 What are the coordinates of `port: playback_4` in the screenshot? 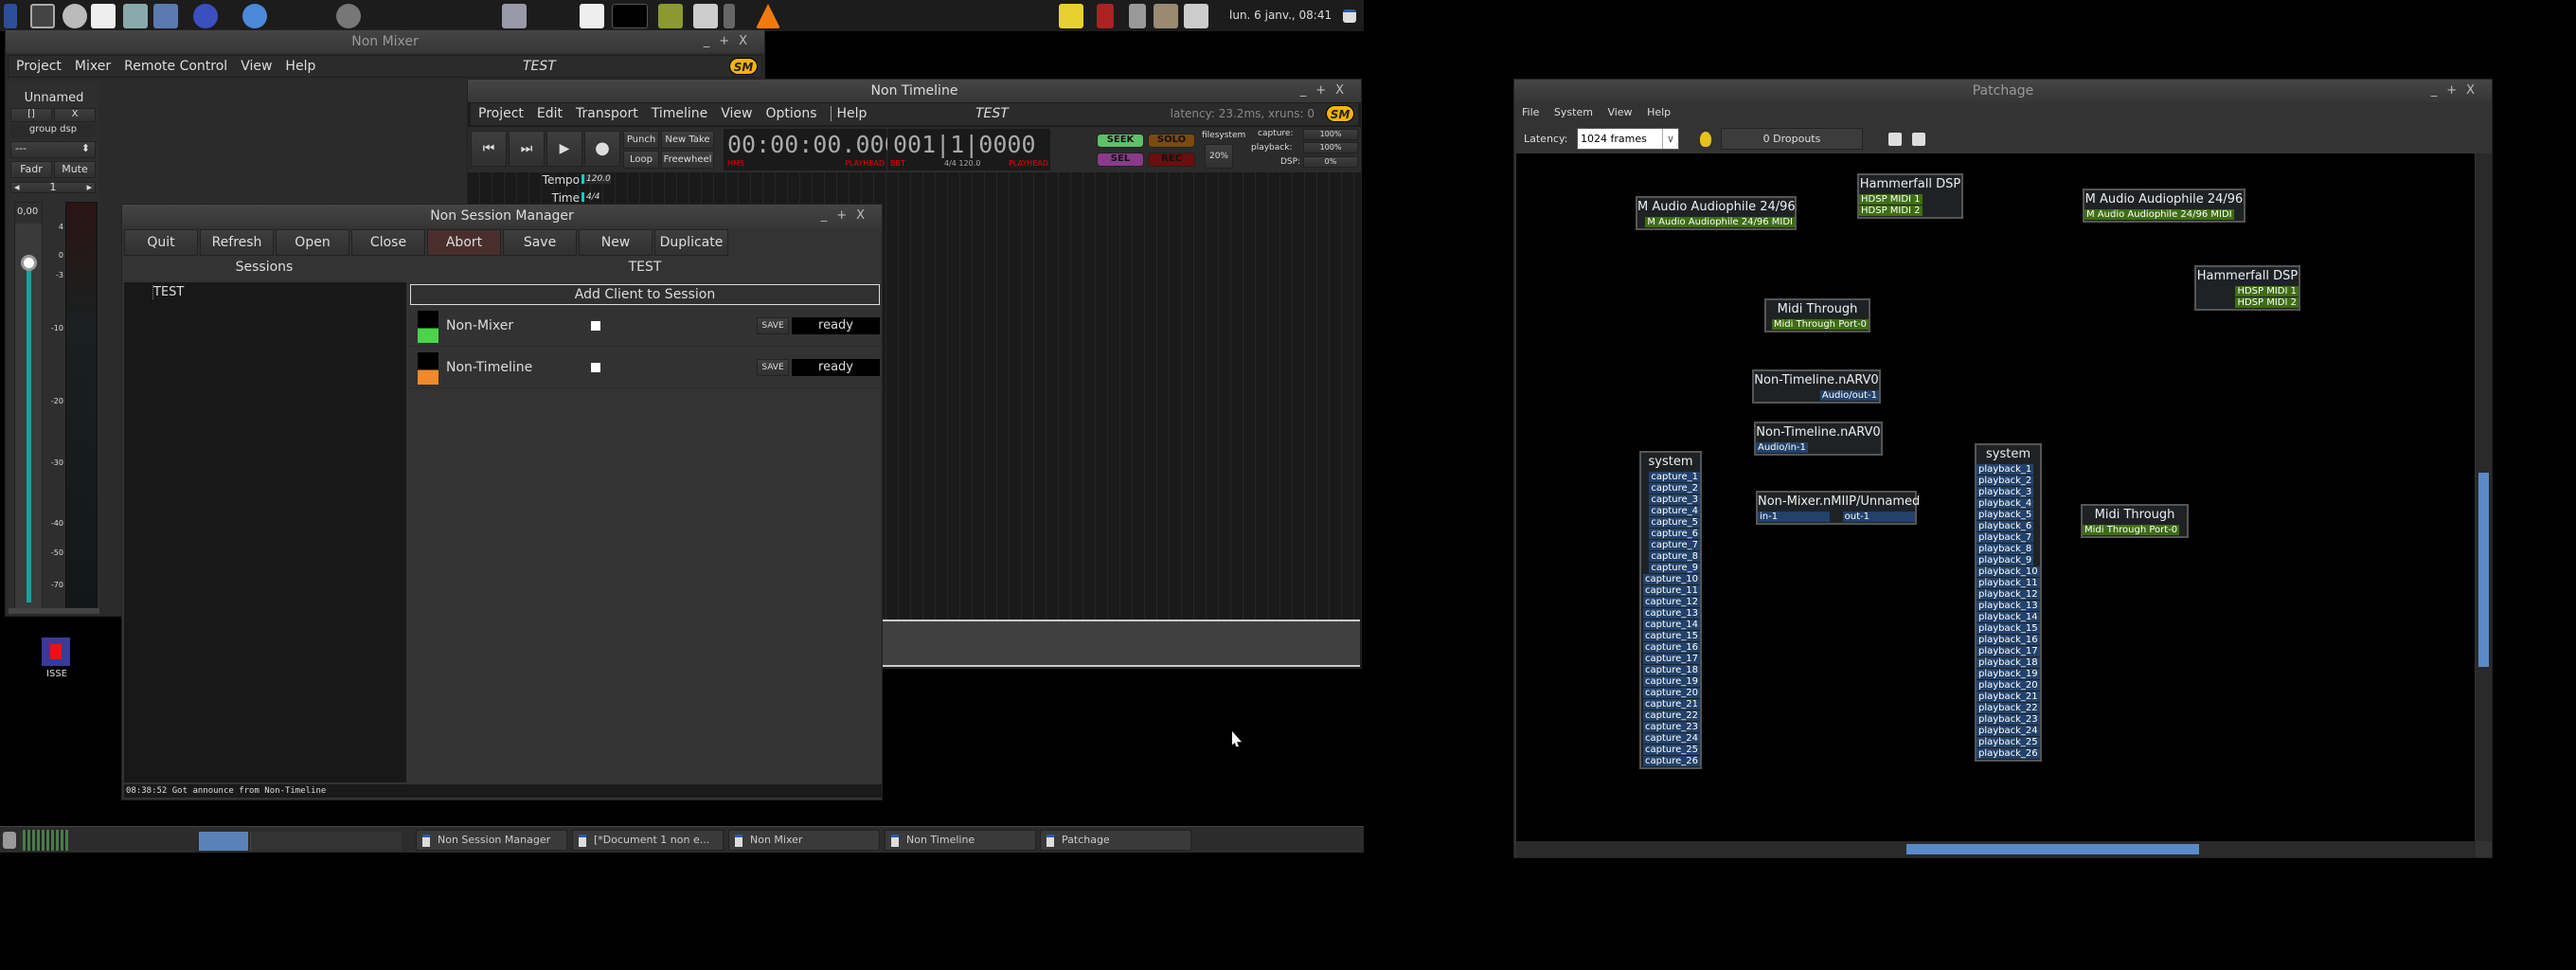 It's located at (2005, 504).